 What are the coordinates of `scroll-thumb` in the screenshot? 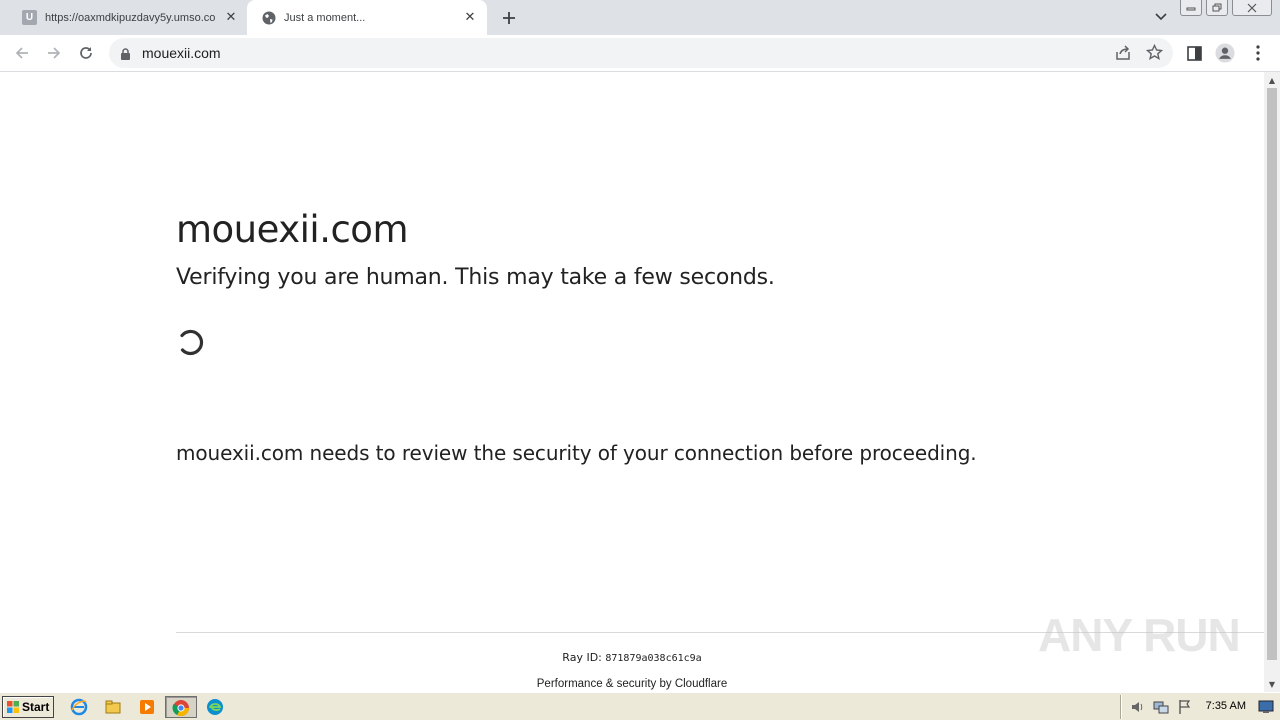 It's located at (1272, 374).